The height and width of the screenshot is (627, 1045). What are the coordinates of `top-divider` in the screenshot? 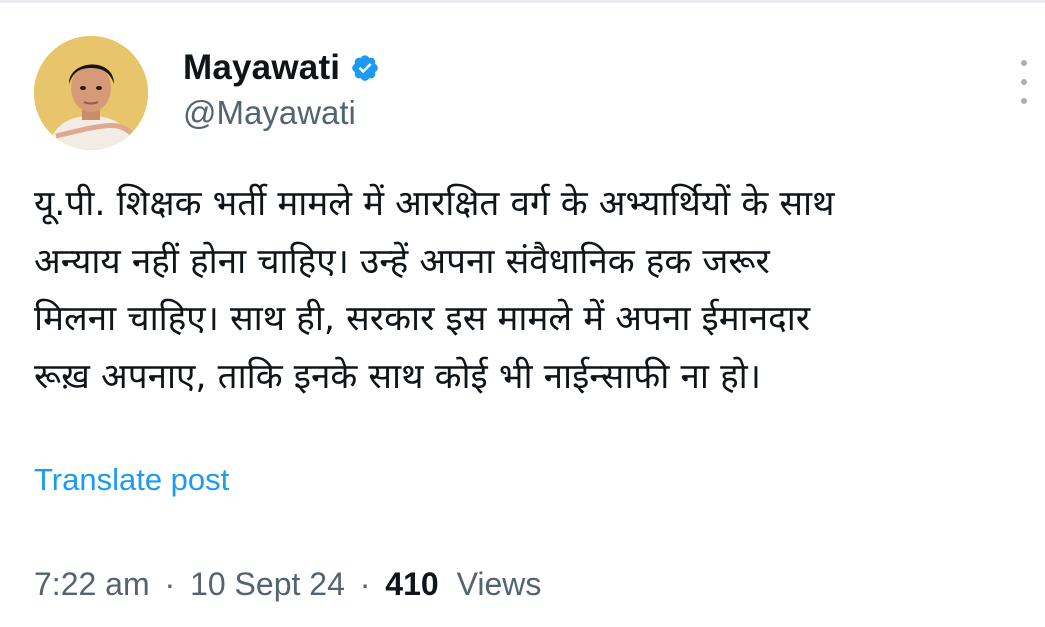 It's located at (522, 1).